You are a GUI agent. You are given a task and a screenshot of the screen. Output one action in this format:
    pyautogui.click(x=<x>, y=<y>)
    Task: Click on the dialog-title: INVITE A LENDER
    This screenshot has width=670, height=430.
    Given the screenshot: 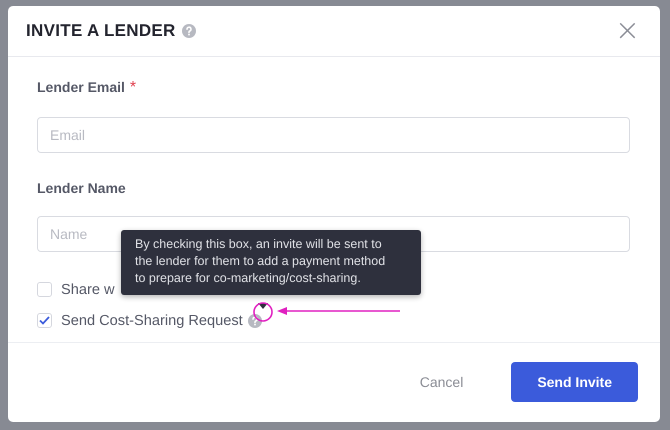 What is the action you would take?
    pyautogui.click(x=101, y=30)
    